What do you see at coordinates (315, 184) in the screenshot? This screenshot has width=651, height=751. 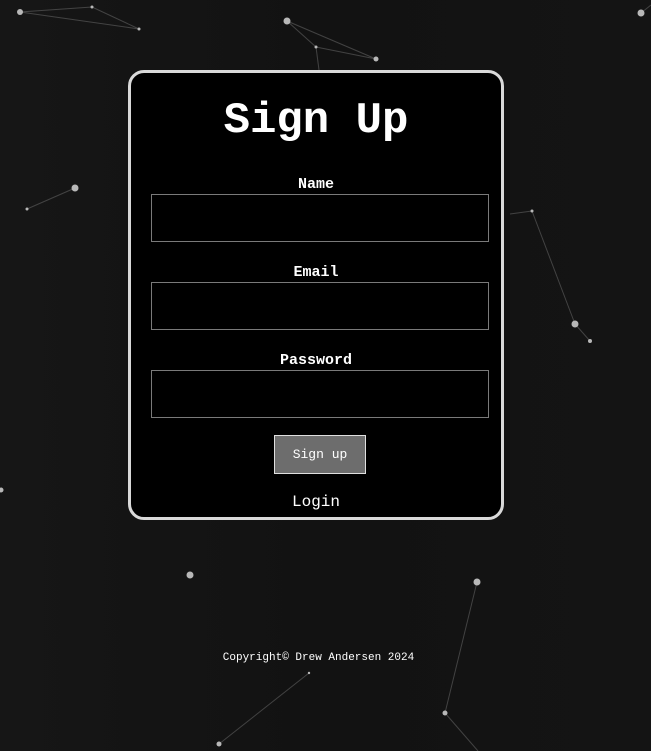 I see `name-label: Name` at bounding box center [315, 184].